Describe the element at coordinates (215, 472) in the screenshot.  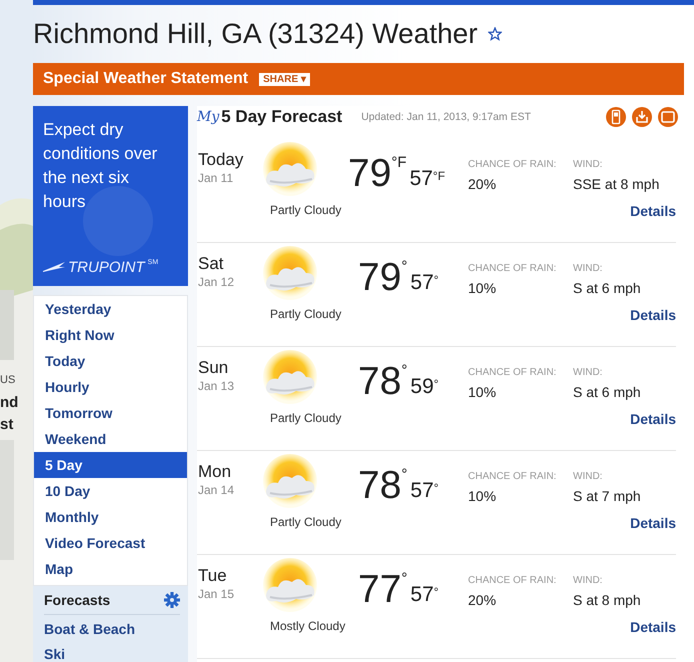
I see `day-name: Mon` at that location.